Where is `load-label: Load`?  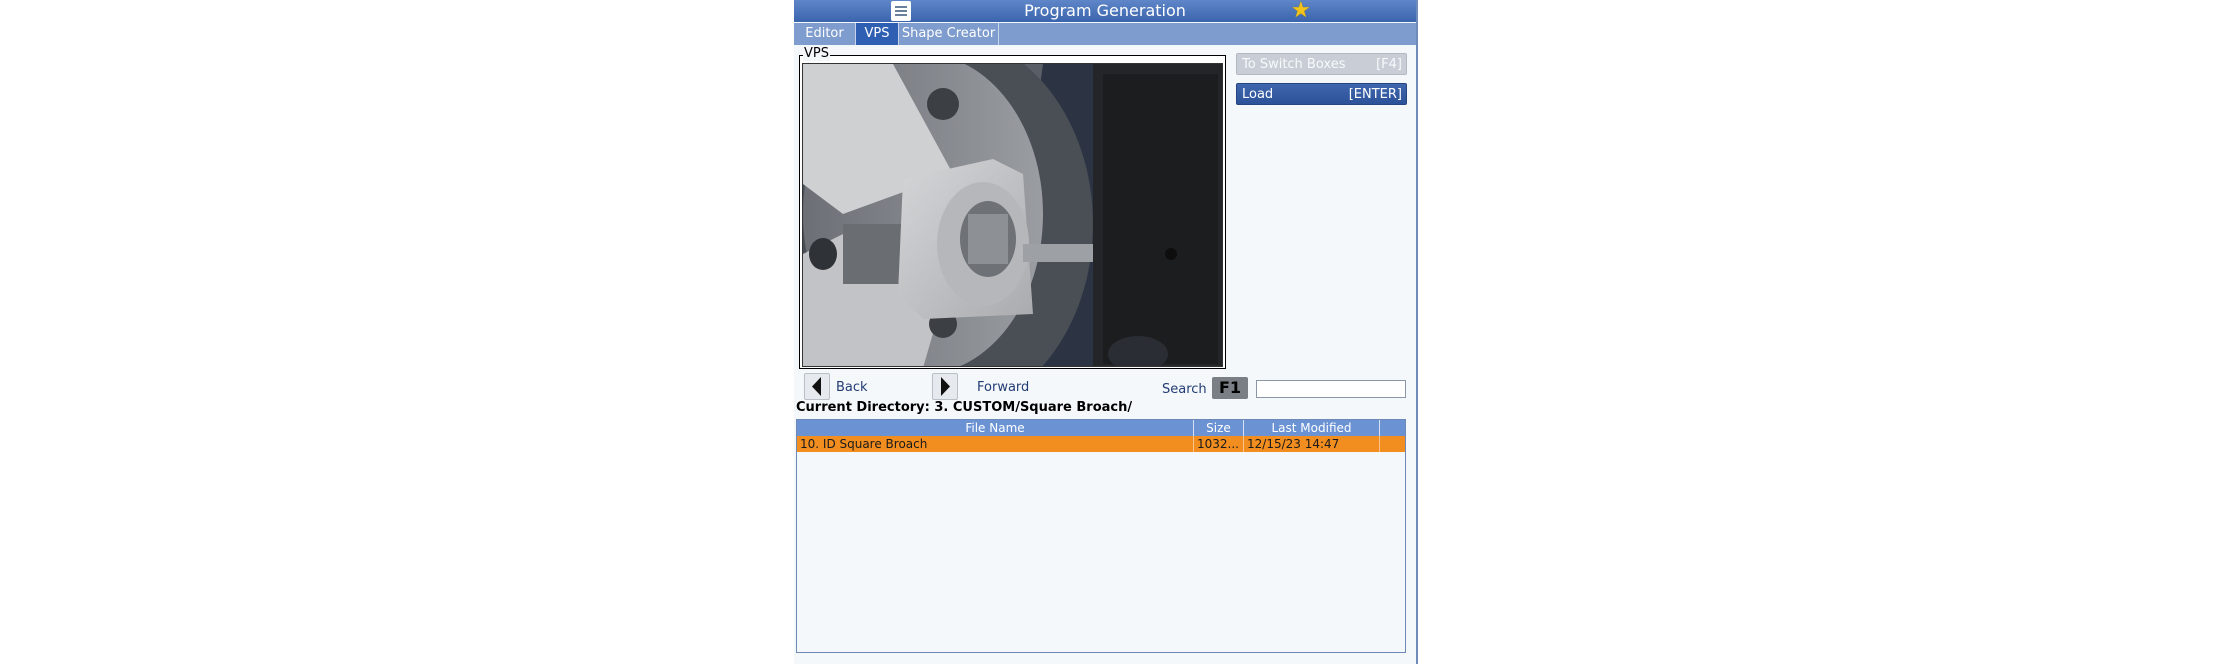 load-label: Load is located at coordinates (1258, 94).